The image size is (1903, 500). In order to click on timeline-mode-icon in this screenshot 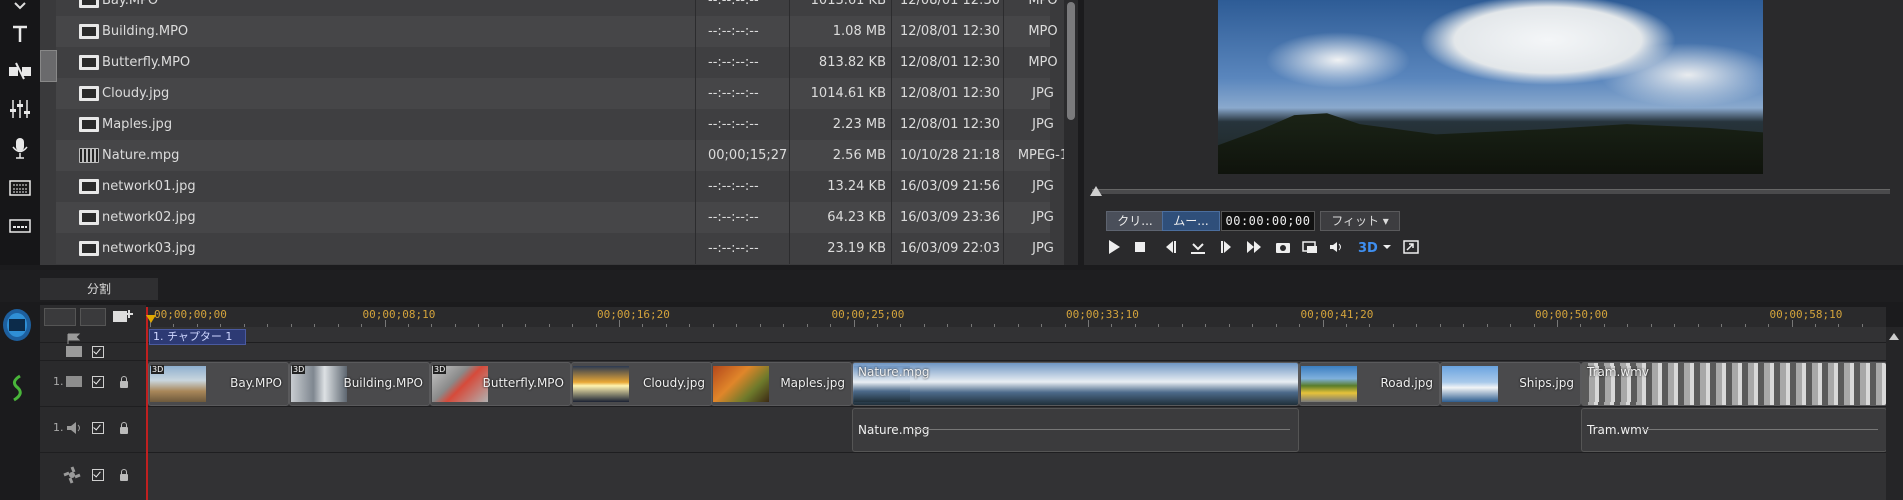, I will do `click(17, 325)`.